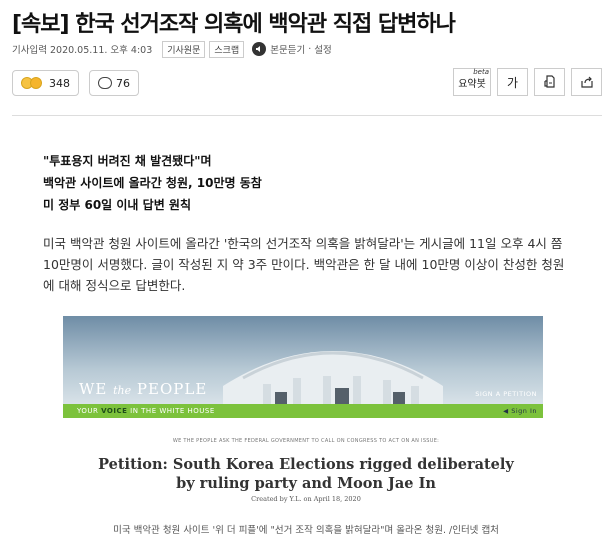 This screenshot has width=612, height=544. I want to click on print-button, so click(549, 82).